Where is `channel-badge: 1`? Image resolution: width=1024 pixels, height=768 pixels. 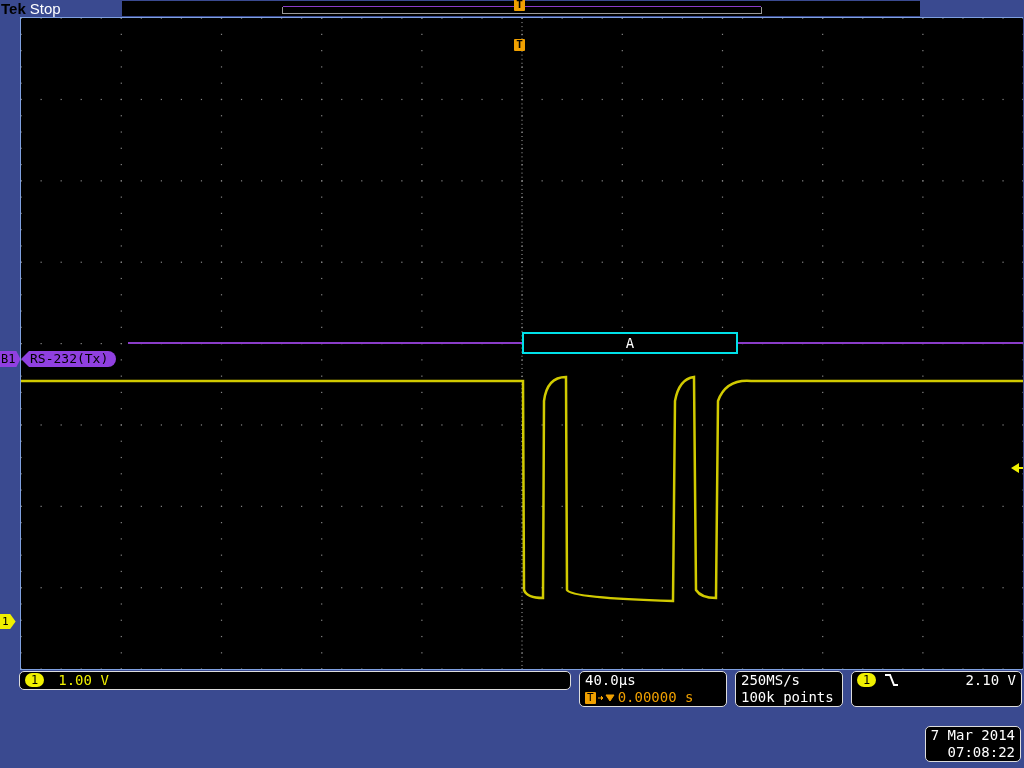 channel-badge: 1 is located at coordinates (35, 680).